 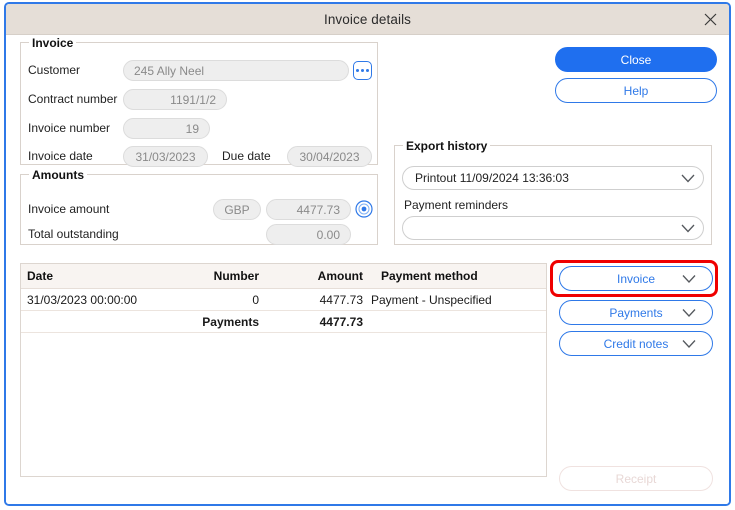 What do you see at coordinates (710, 19) in the screenshot?
I see `close-icon` at bounding box center [710, 19].